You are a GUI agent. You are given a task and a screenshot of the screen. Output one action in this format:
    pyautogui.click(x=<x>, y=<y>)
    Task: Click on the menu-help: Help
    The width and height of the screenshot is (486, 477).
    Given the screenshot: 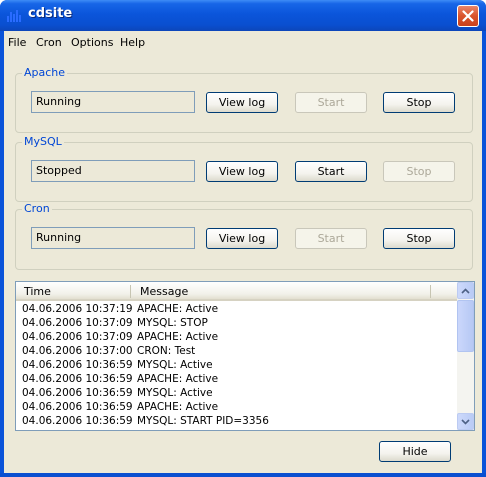 What is the action you would take?
    pyautogui.click(x=132, y=42)
    